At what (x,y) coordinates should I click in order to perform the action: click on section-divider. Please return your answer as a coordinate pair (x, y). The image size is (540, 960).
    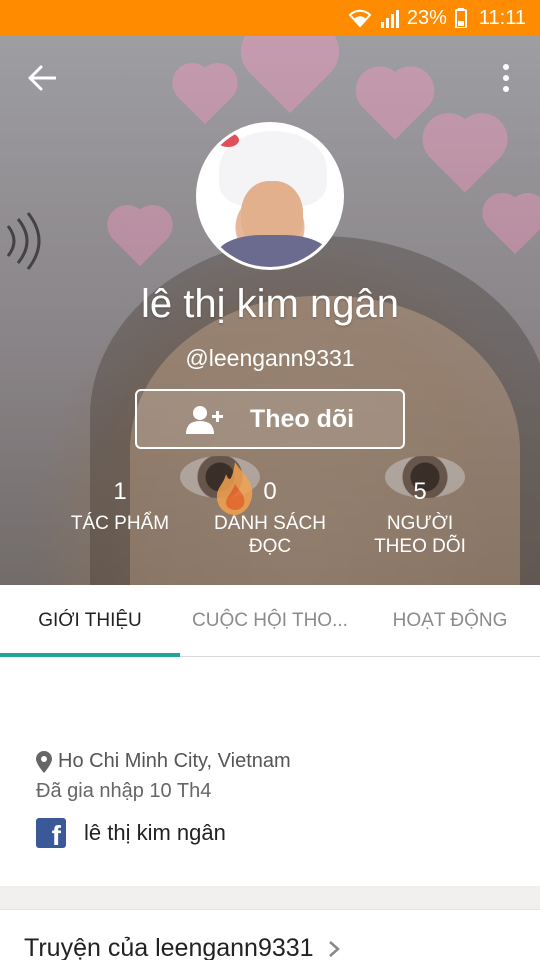
    Looking at the image, I should click on (270, 898).